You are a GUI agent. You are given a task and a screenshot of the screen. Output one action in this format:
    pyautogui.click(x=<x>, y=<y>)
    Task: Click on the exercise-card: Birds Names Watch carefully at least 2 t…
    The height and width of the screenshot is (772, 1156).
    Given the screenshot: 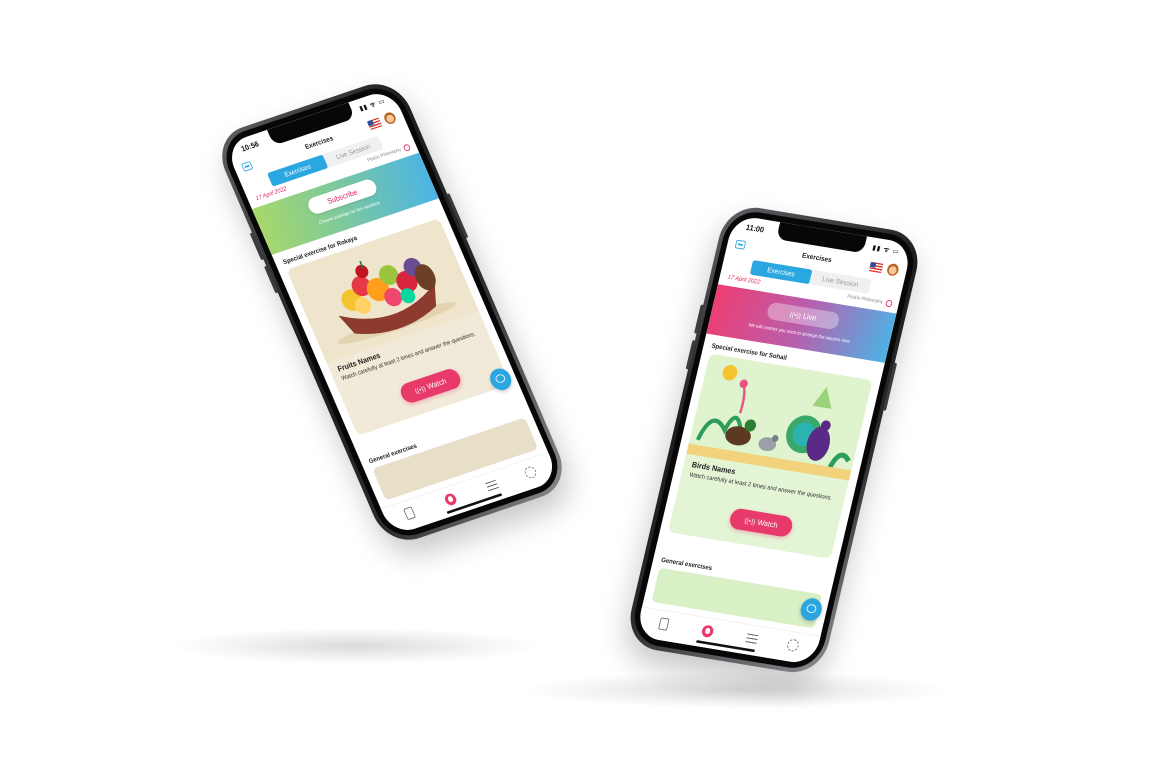 What is the action you would take?
    pyautogui.click(x=770, y=456)
    